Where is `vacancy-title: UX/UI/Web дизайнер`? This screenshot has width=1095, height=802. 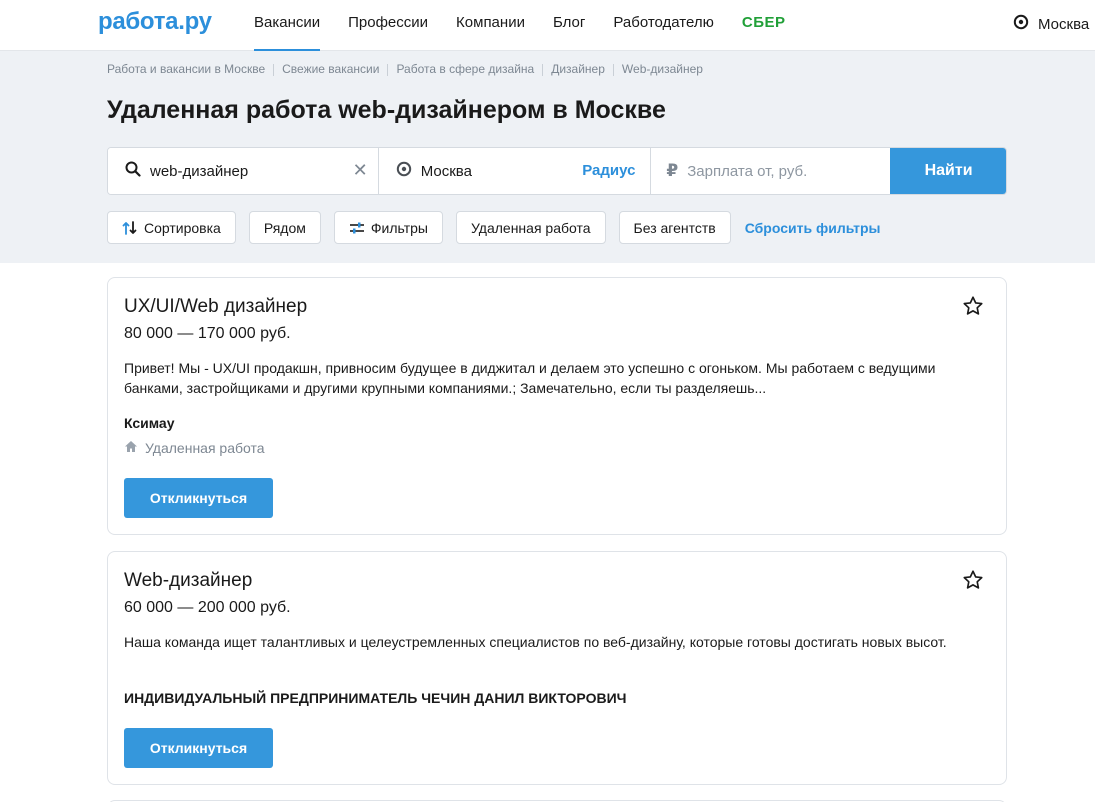 vacancy-title: UX/UI/Web дизайнер is located at coordinates (215, 307).